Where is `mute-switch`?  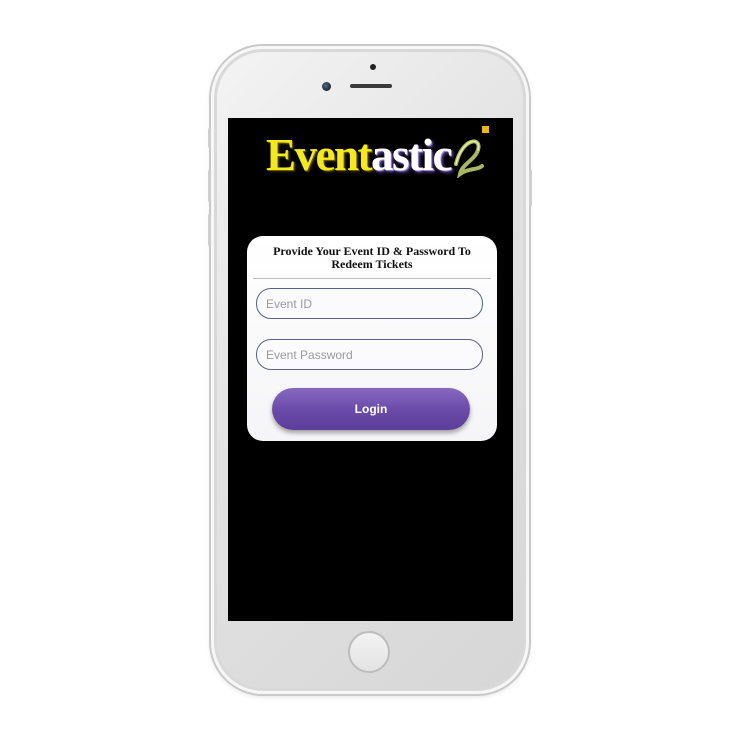 mute-switch is located at coordinates (209, 138).